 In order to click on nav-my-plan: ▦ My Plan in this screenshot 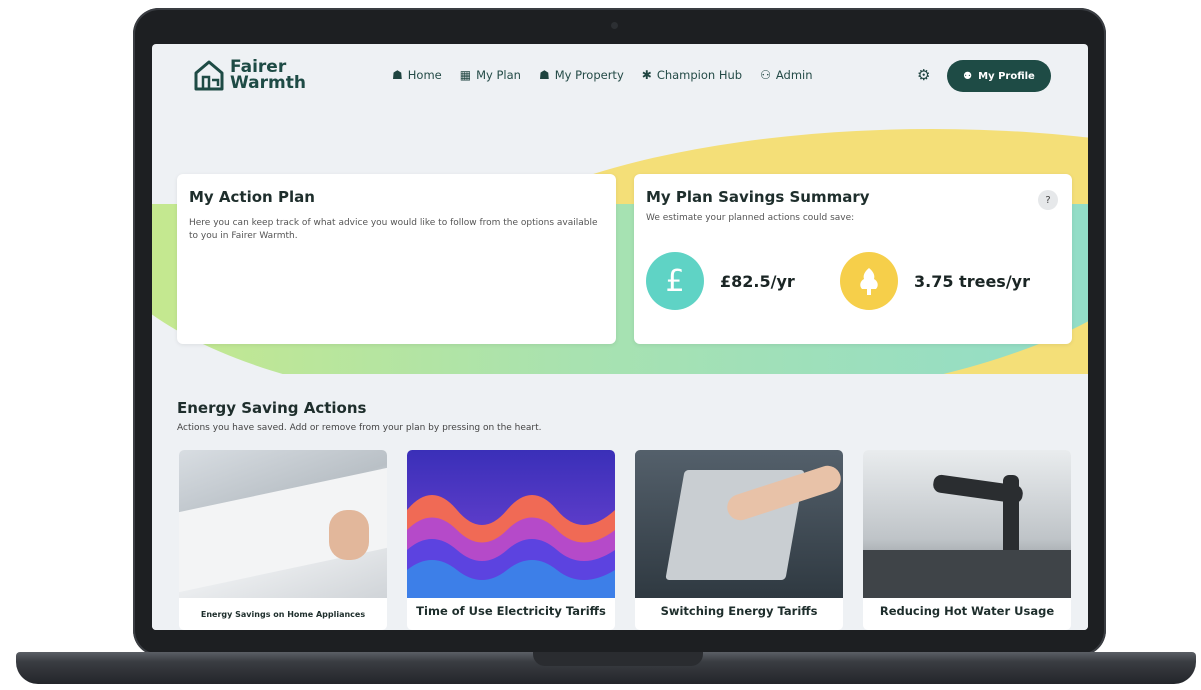, I will do `click(490, 75)`.